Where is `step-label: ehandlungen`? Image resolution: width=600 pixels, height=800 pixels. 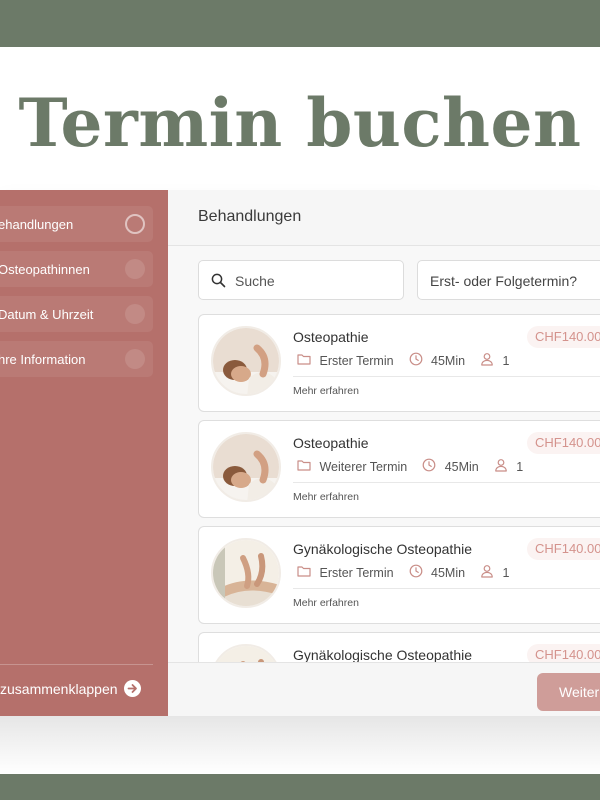 step-label: ehandlungen is located at coordinates (37, 224).